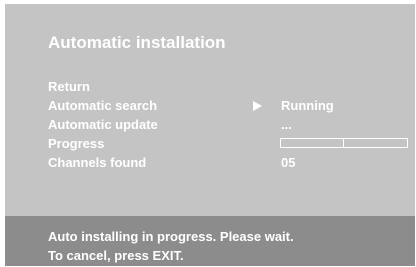  I want to click on play-arrow-icon, so click(257, 105).